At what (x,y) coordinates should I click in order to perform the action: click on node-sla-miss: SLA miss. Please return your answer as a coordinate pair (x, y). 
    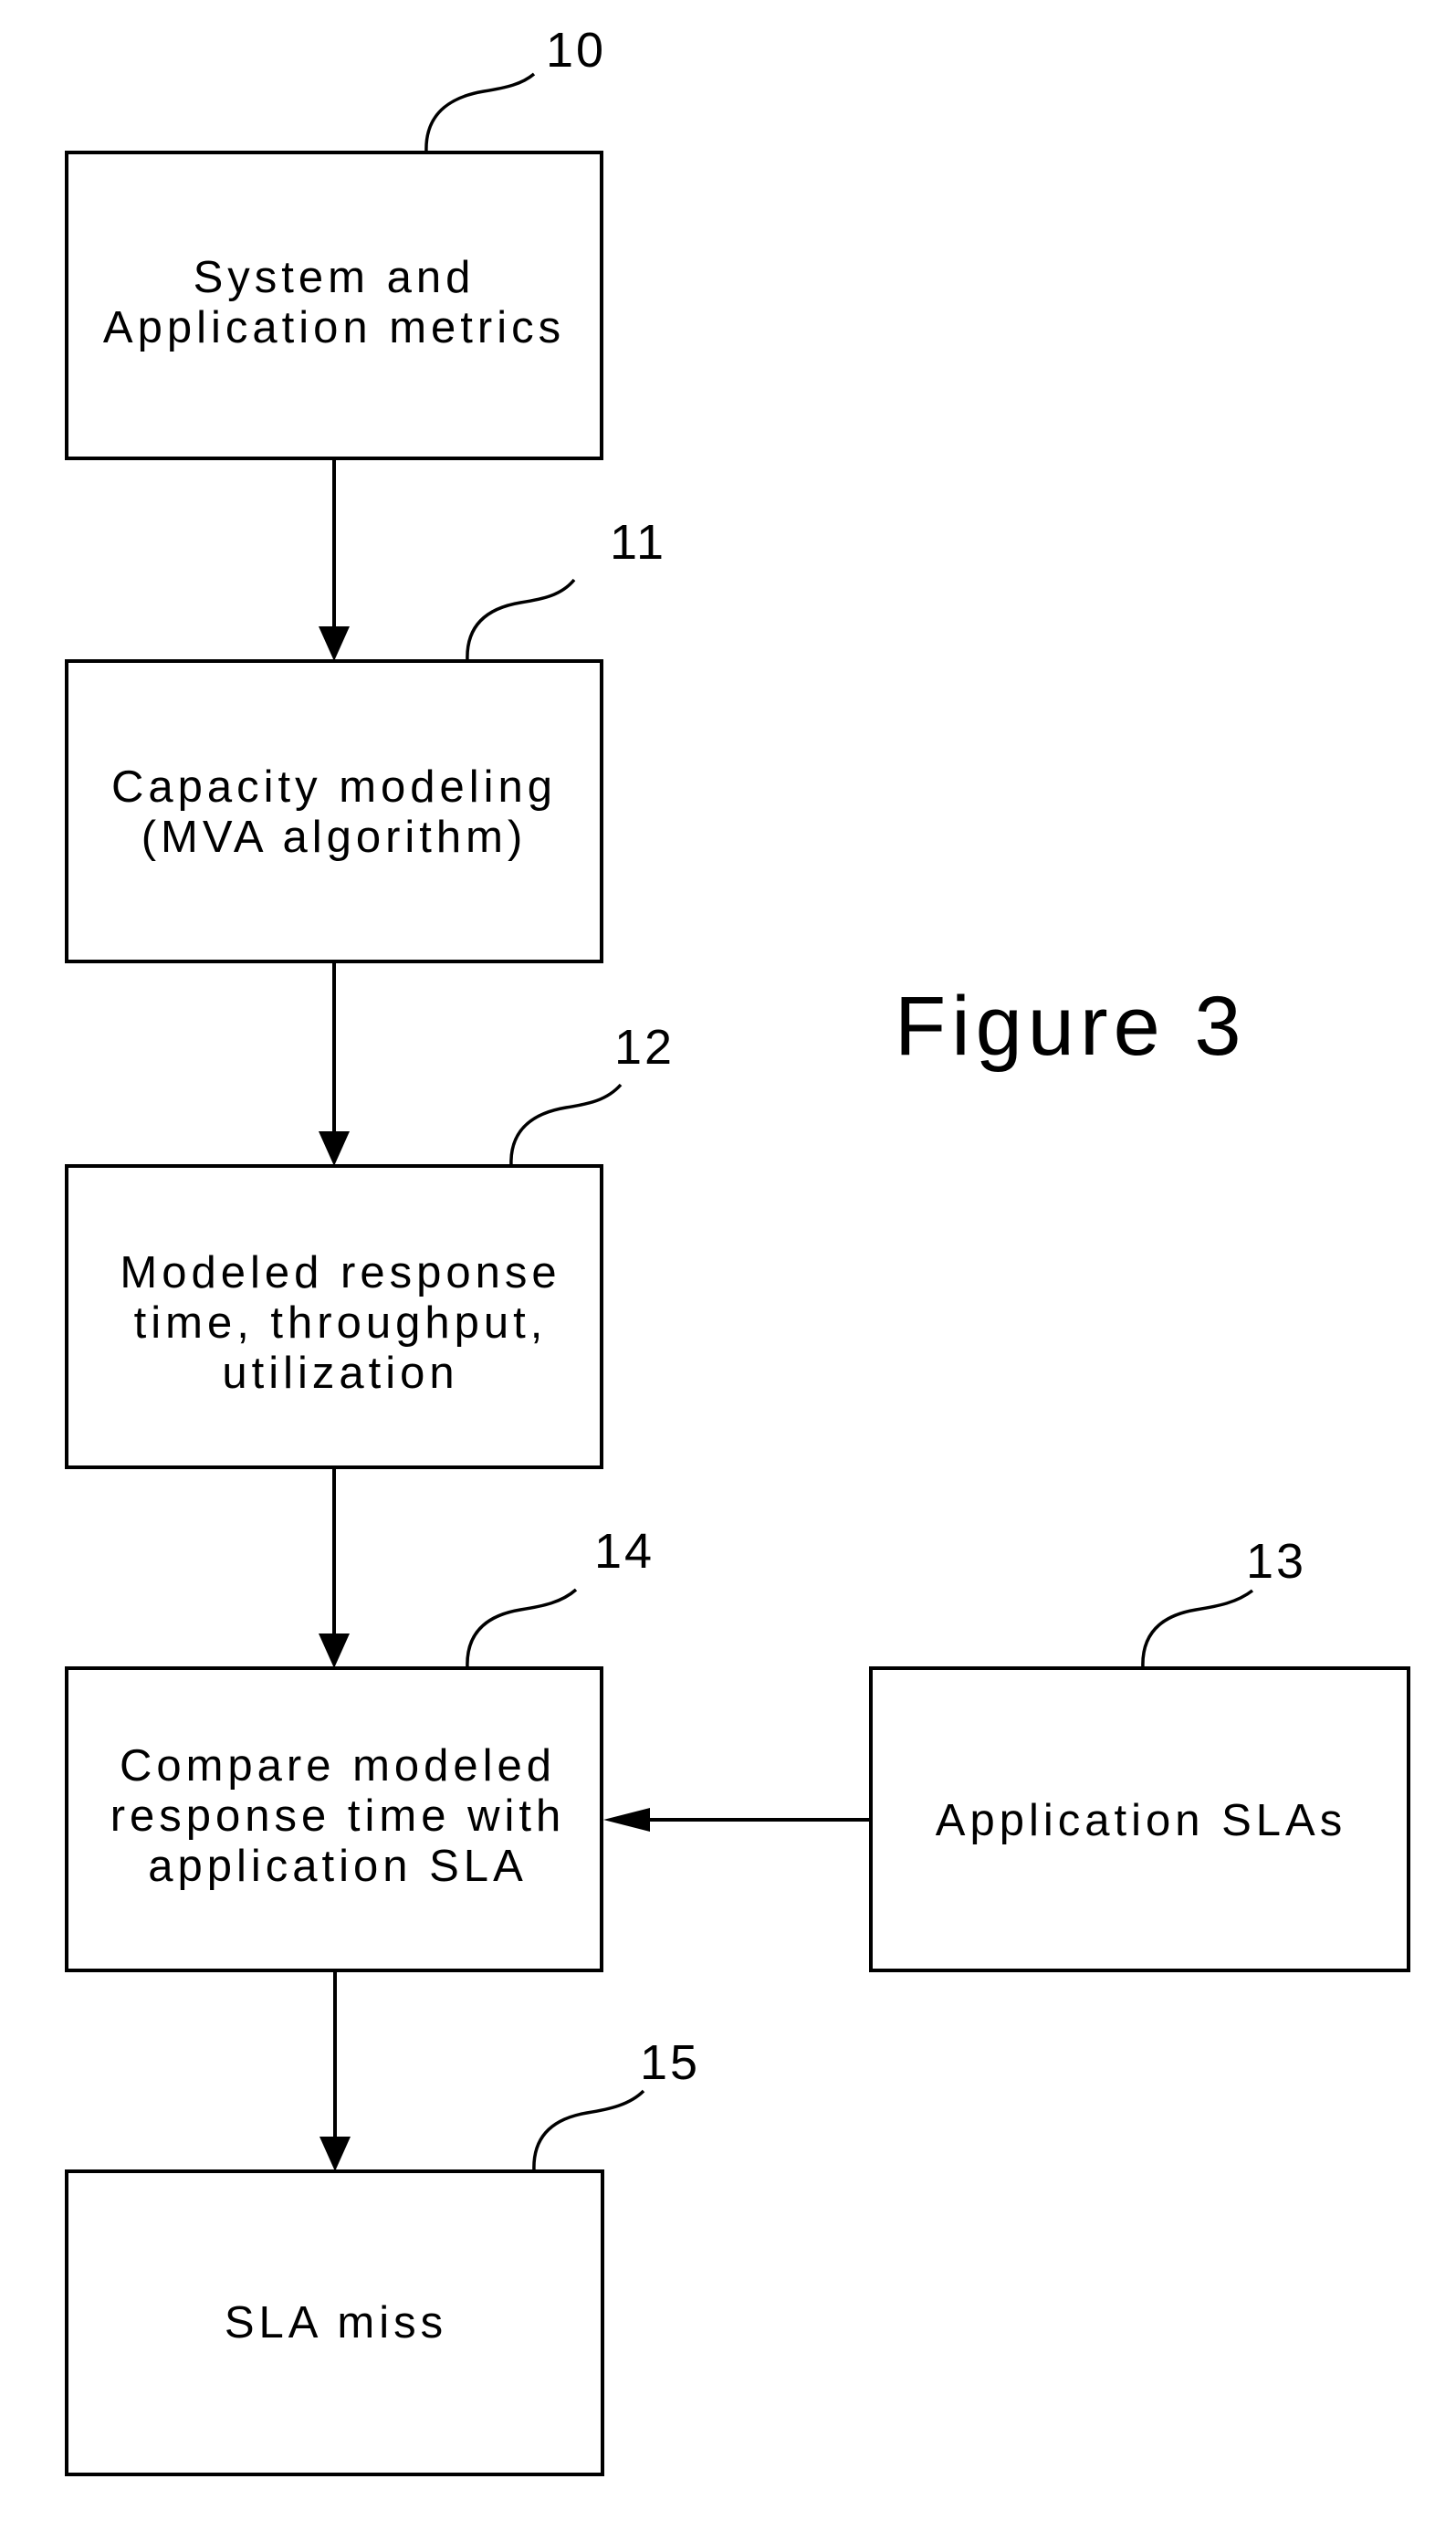
    Looking at the image, I should click on (335, 2322).